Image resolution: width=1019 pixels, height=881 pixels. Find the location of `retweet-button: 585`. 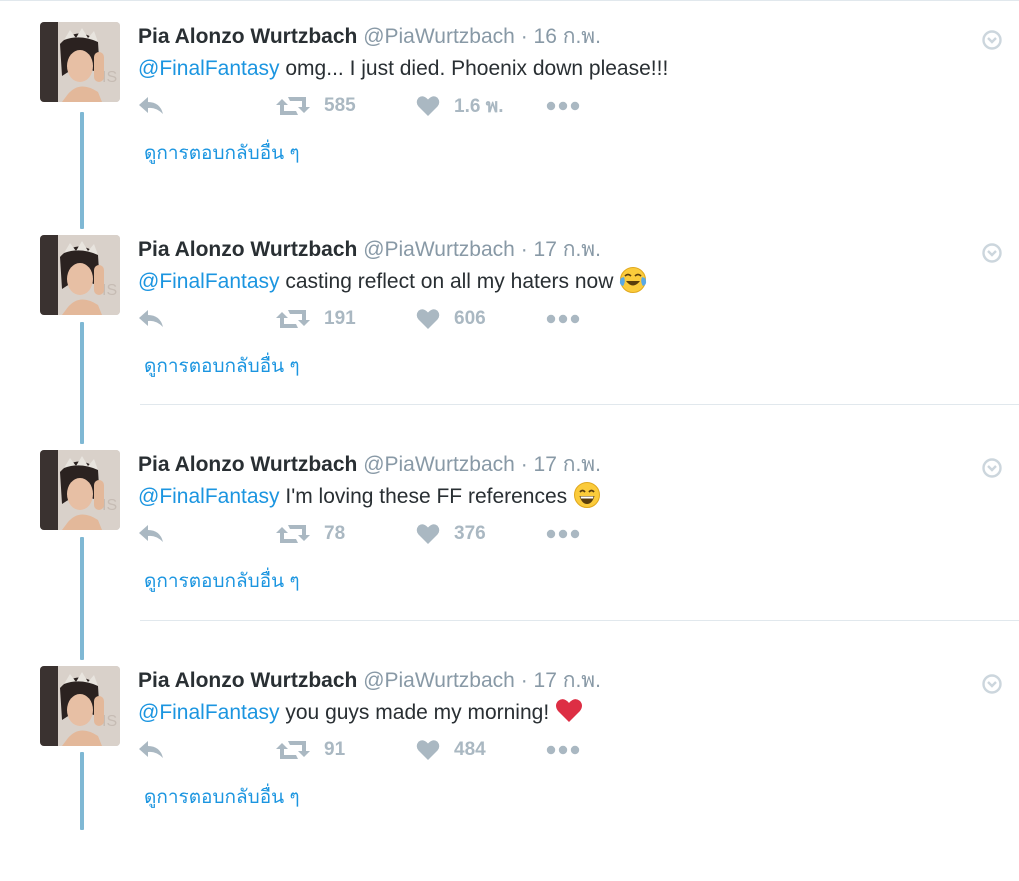

retweet-button: 585 is located at coordinates (316, 106).